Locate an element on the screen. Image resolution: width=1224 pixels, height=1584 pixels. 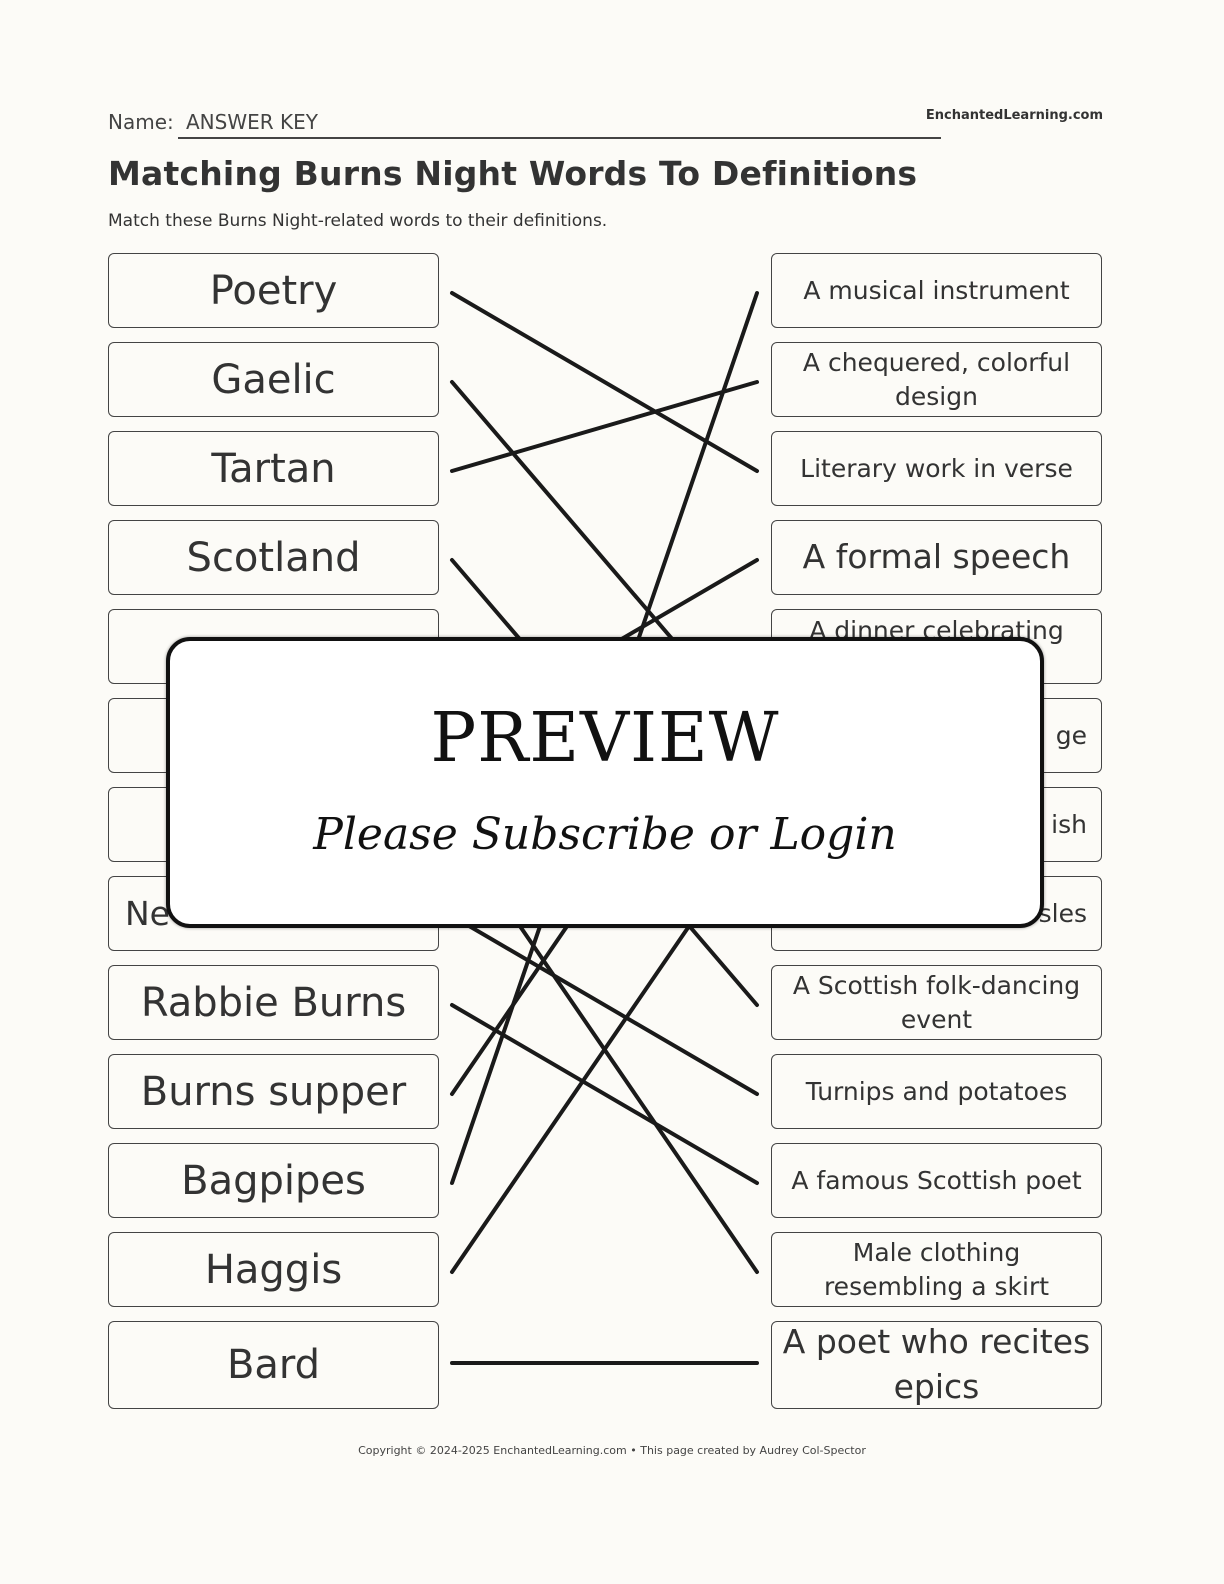
word-text: Scotland is located at coordinates (273, 557).